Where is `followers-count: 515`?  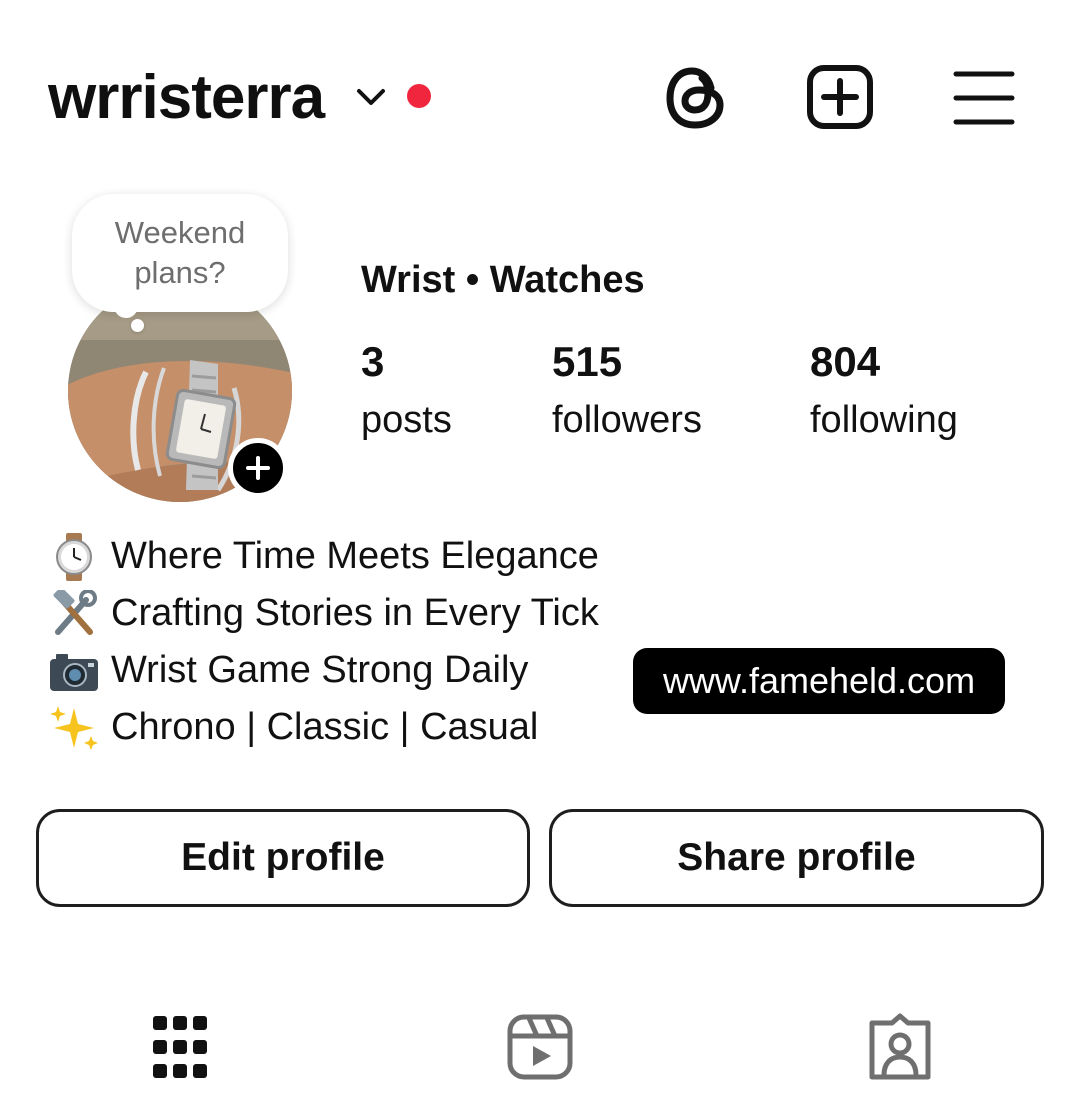 followers-count: 515 is located at coordinates (587, 361).